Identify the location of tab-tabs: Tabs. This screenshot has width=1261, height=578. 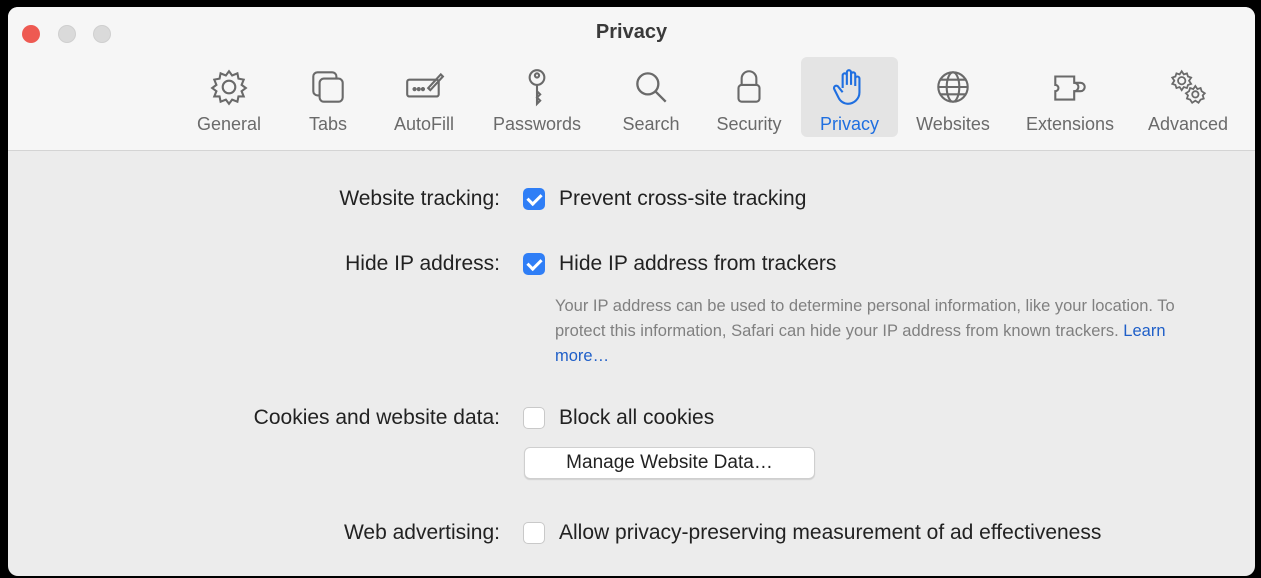
(328, 97).